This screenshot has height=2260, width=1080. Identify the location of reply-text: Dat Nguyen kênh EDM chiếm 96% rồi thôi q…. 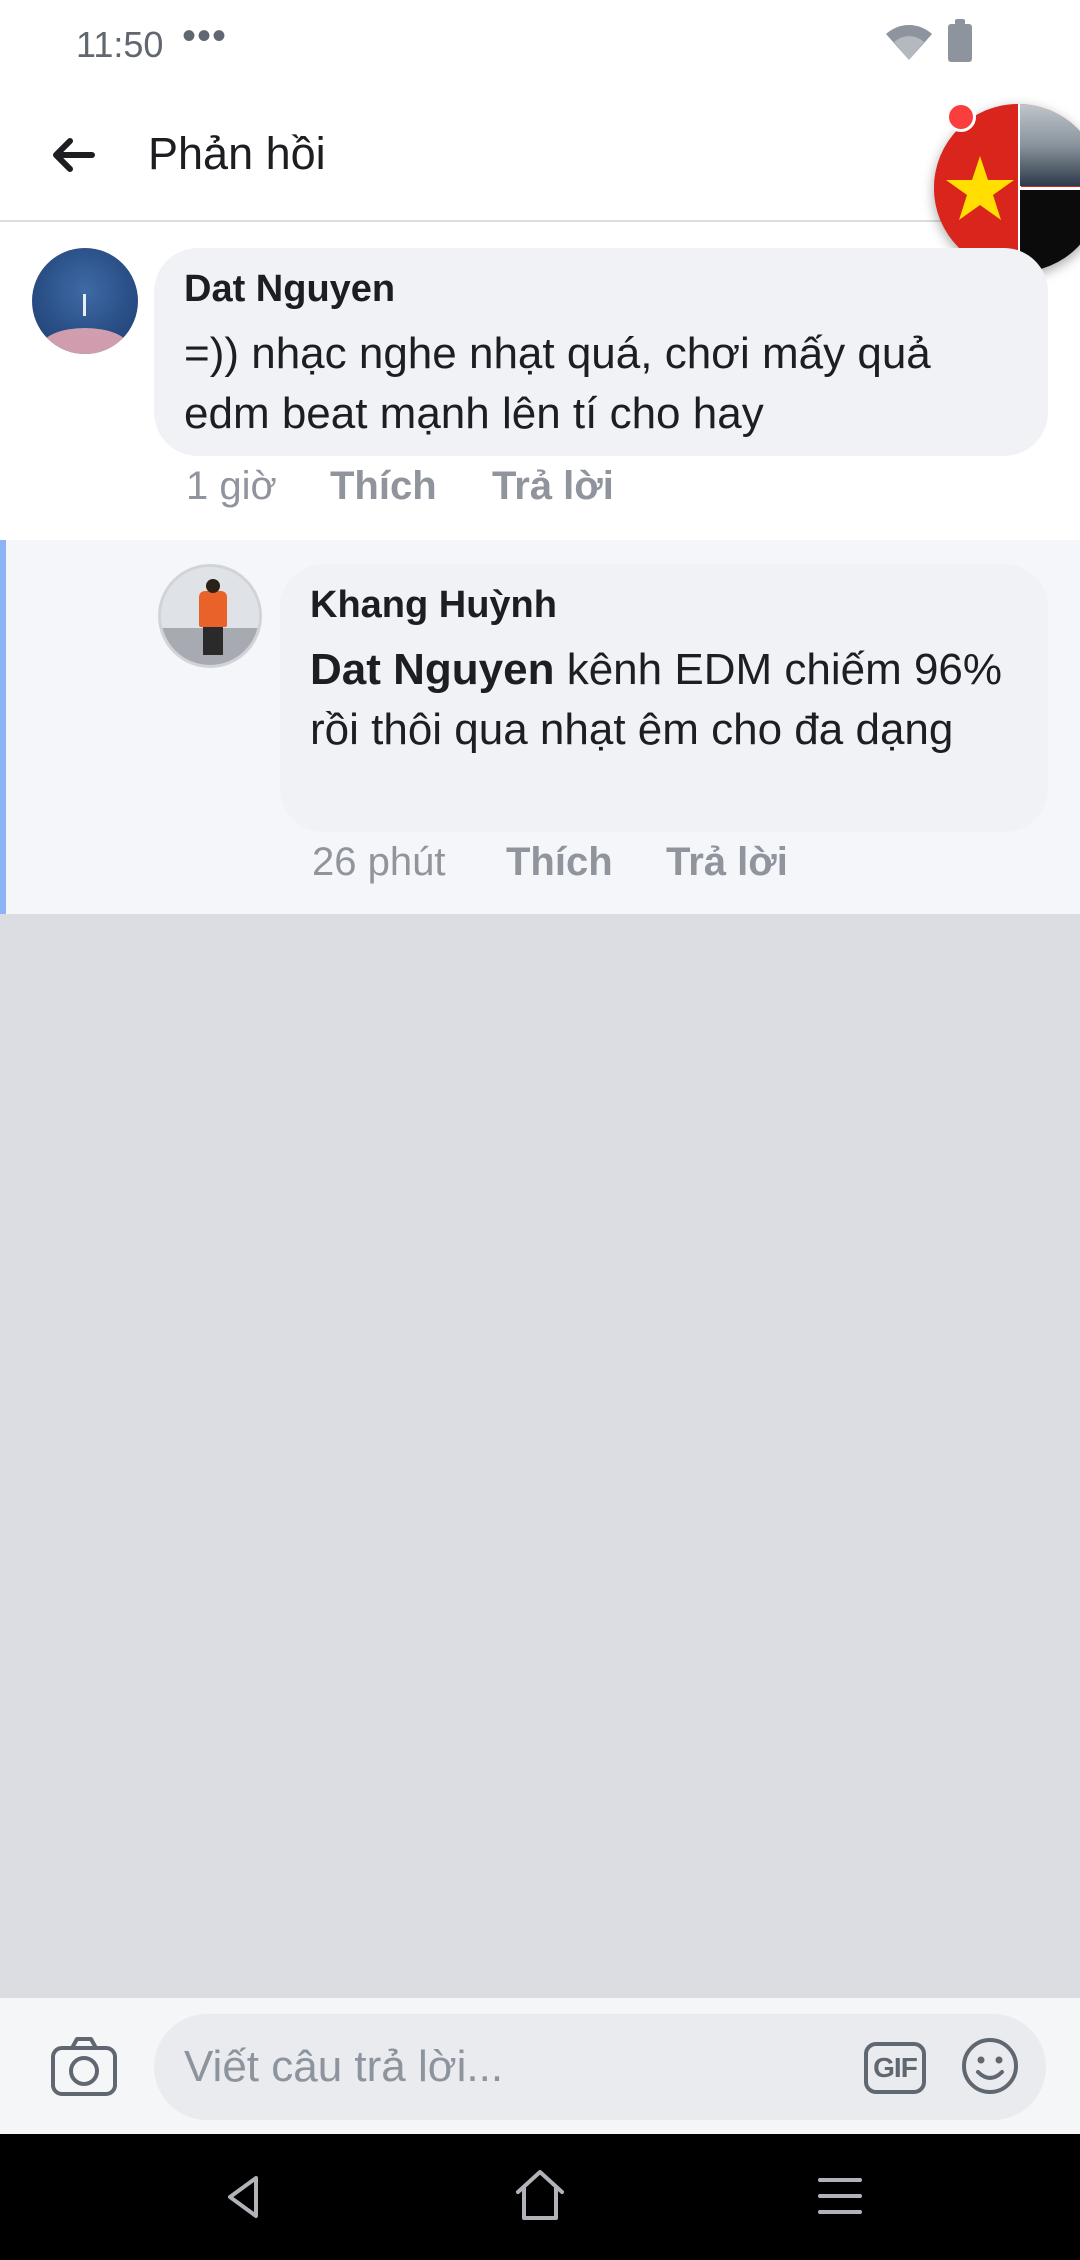
(670, 700).